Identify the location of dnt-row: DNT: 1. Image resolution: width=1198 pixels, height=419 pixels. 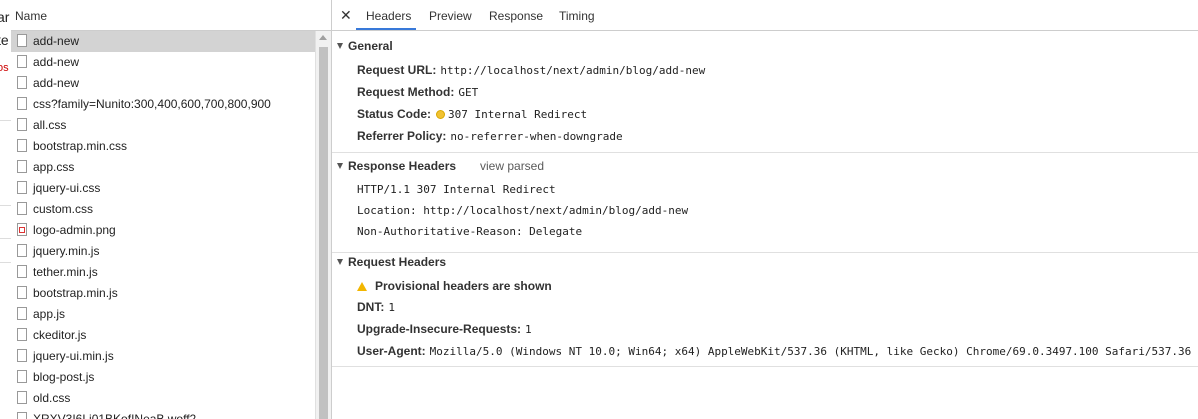
(376, 307).